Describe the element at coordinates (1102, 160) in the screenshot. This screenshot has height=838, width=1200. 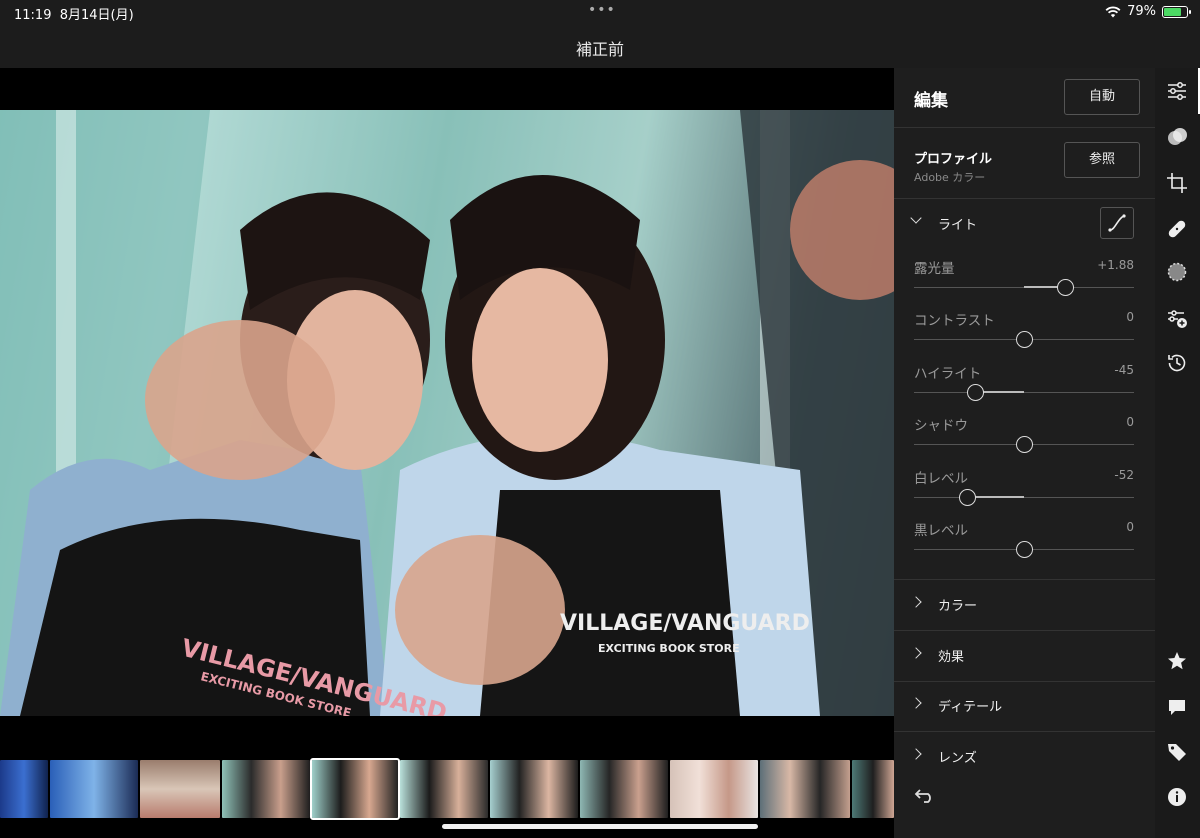
I see `browse-profile-button: 参照` at that location.